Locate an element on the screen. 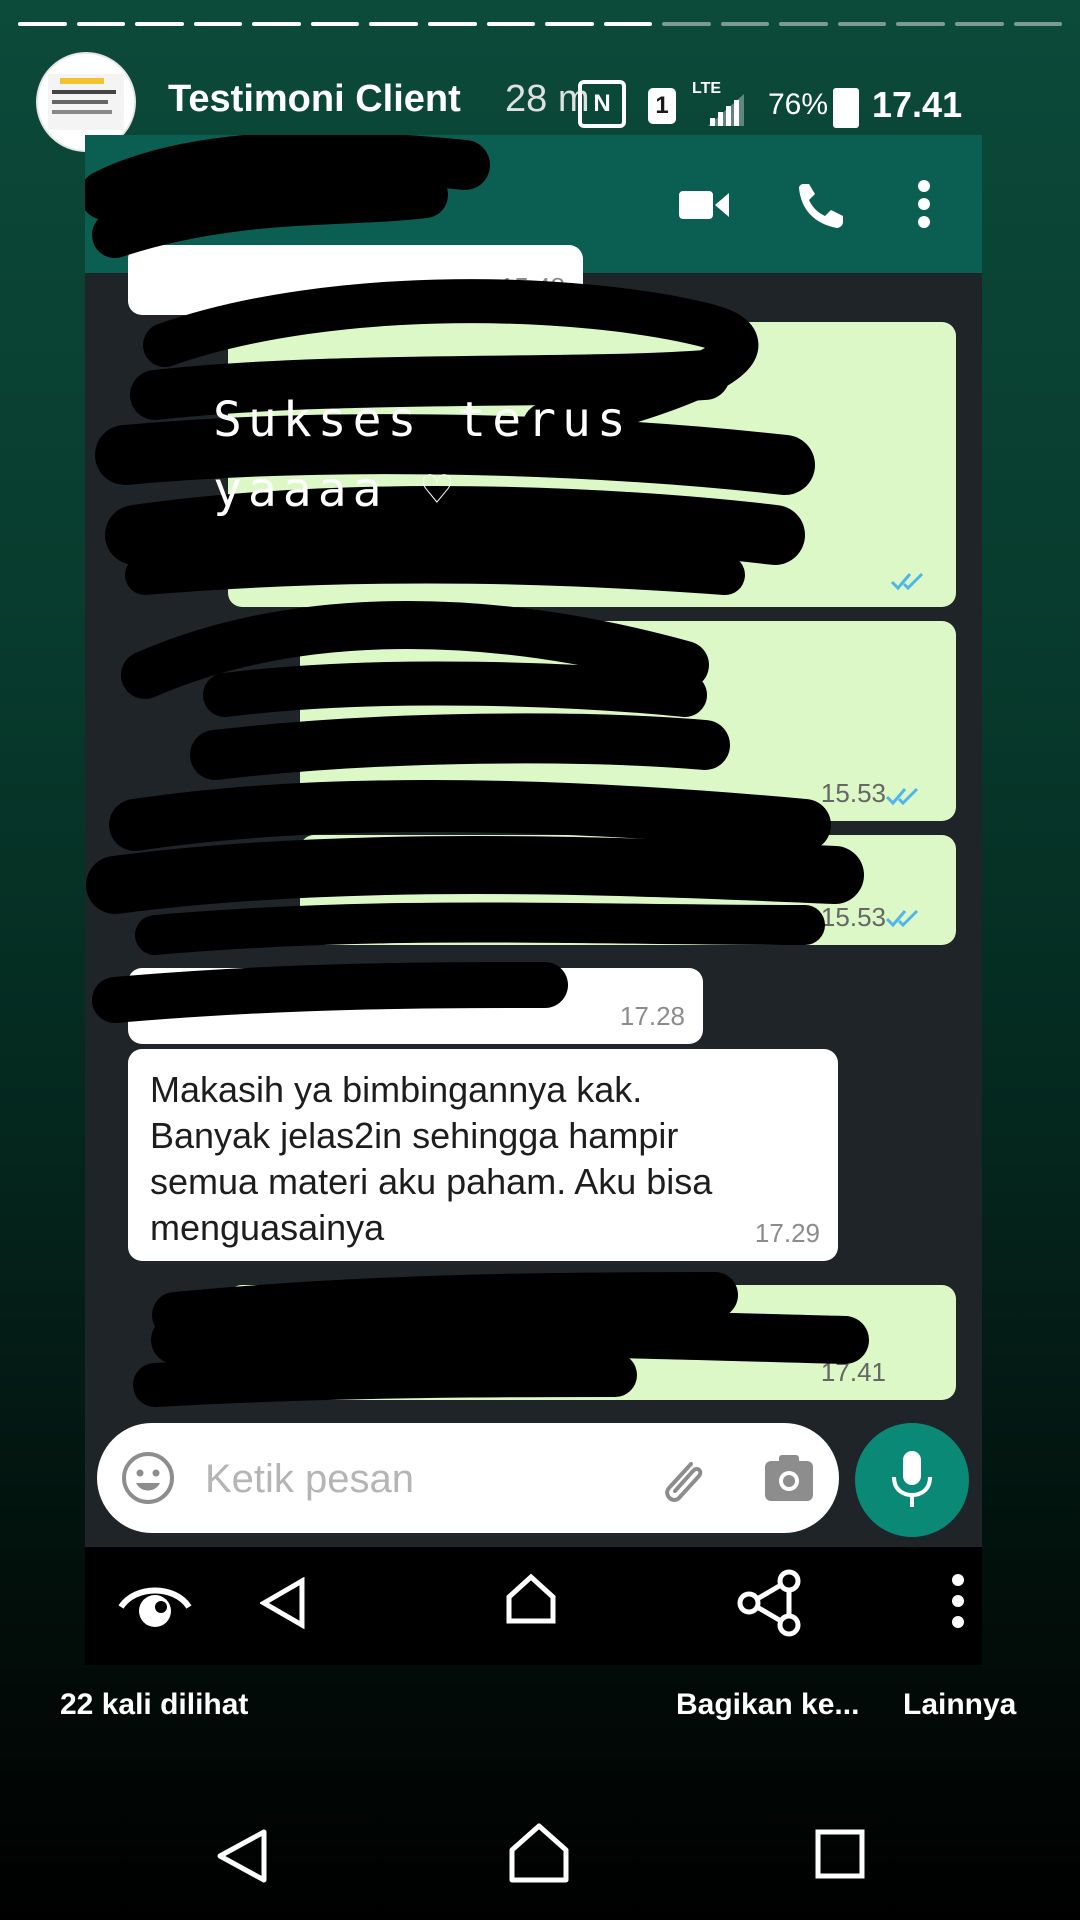 The image size is (1080, 1920). message-input: Ketik pesan is located at coordinates (468, 1478).